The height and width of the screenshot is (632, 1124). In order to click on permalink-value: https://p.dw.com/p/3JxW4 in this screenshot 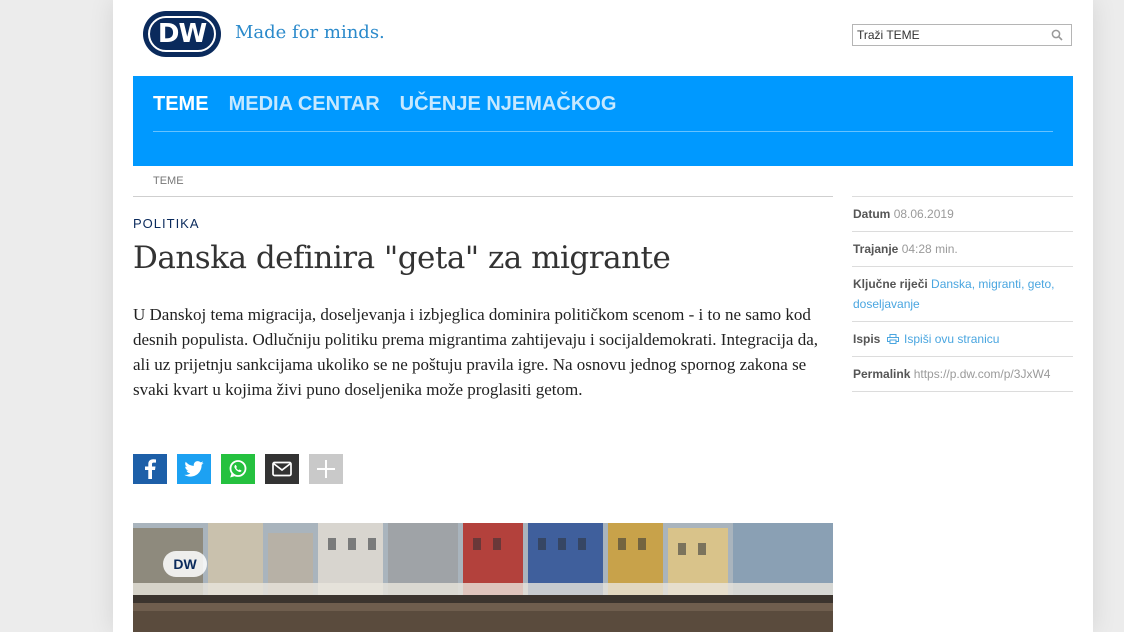, I will do `click(982, 374)`.